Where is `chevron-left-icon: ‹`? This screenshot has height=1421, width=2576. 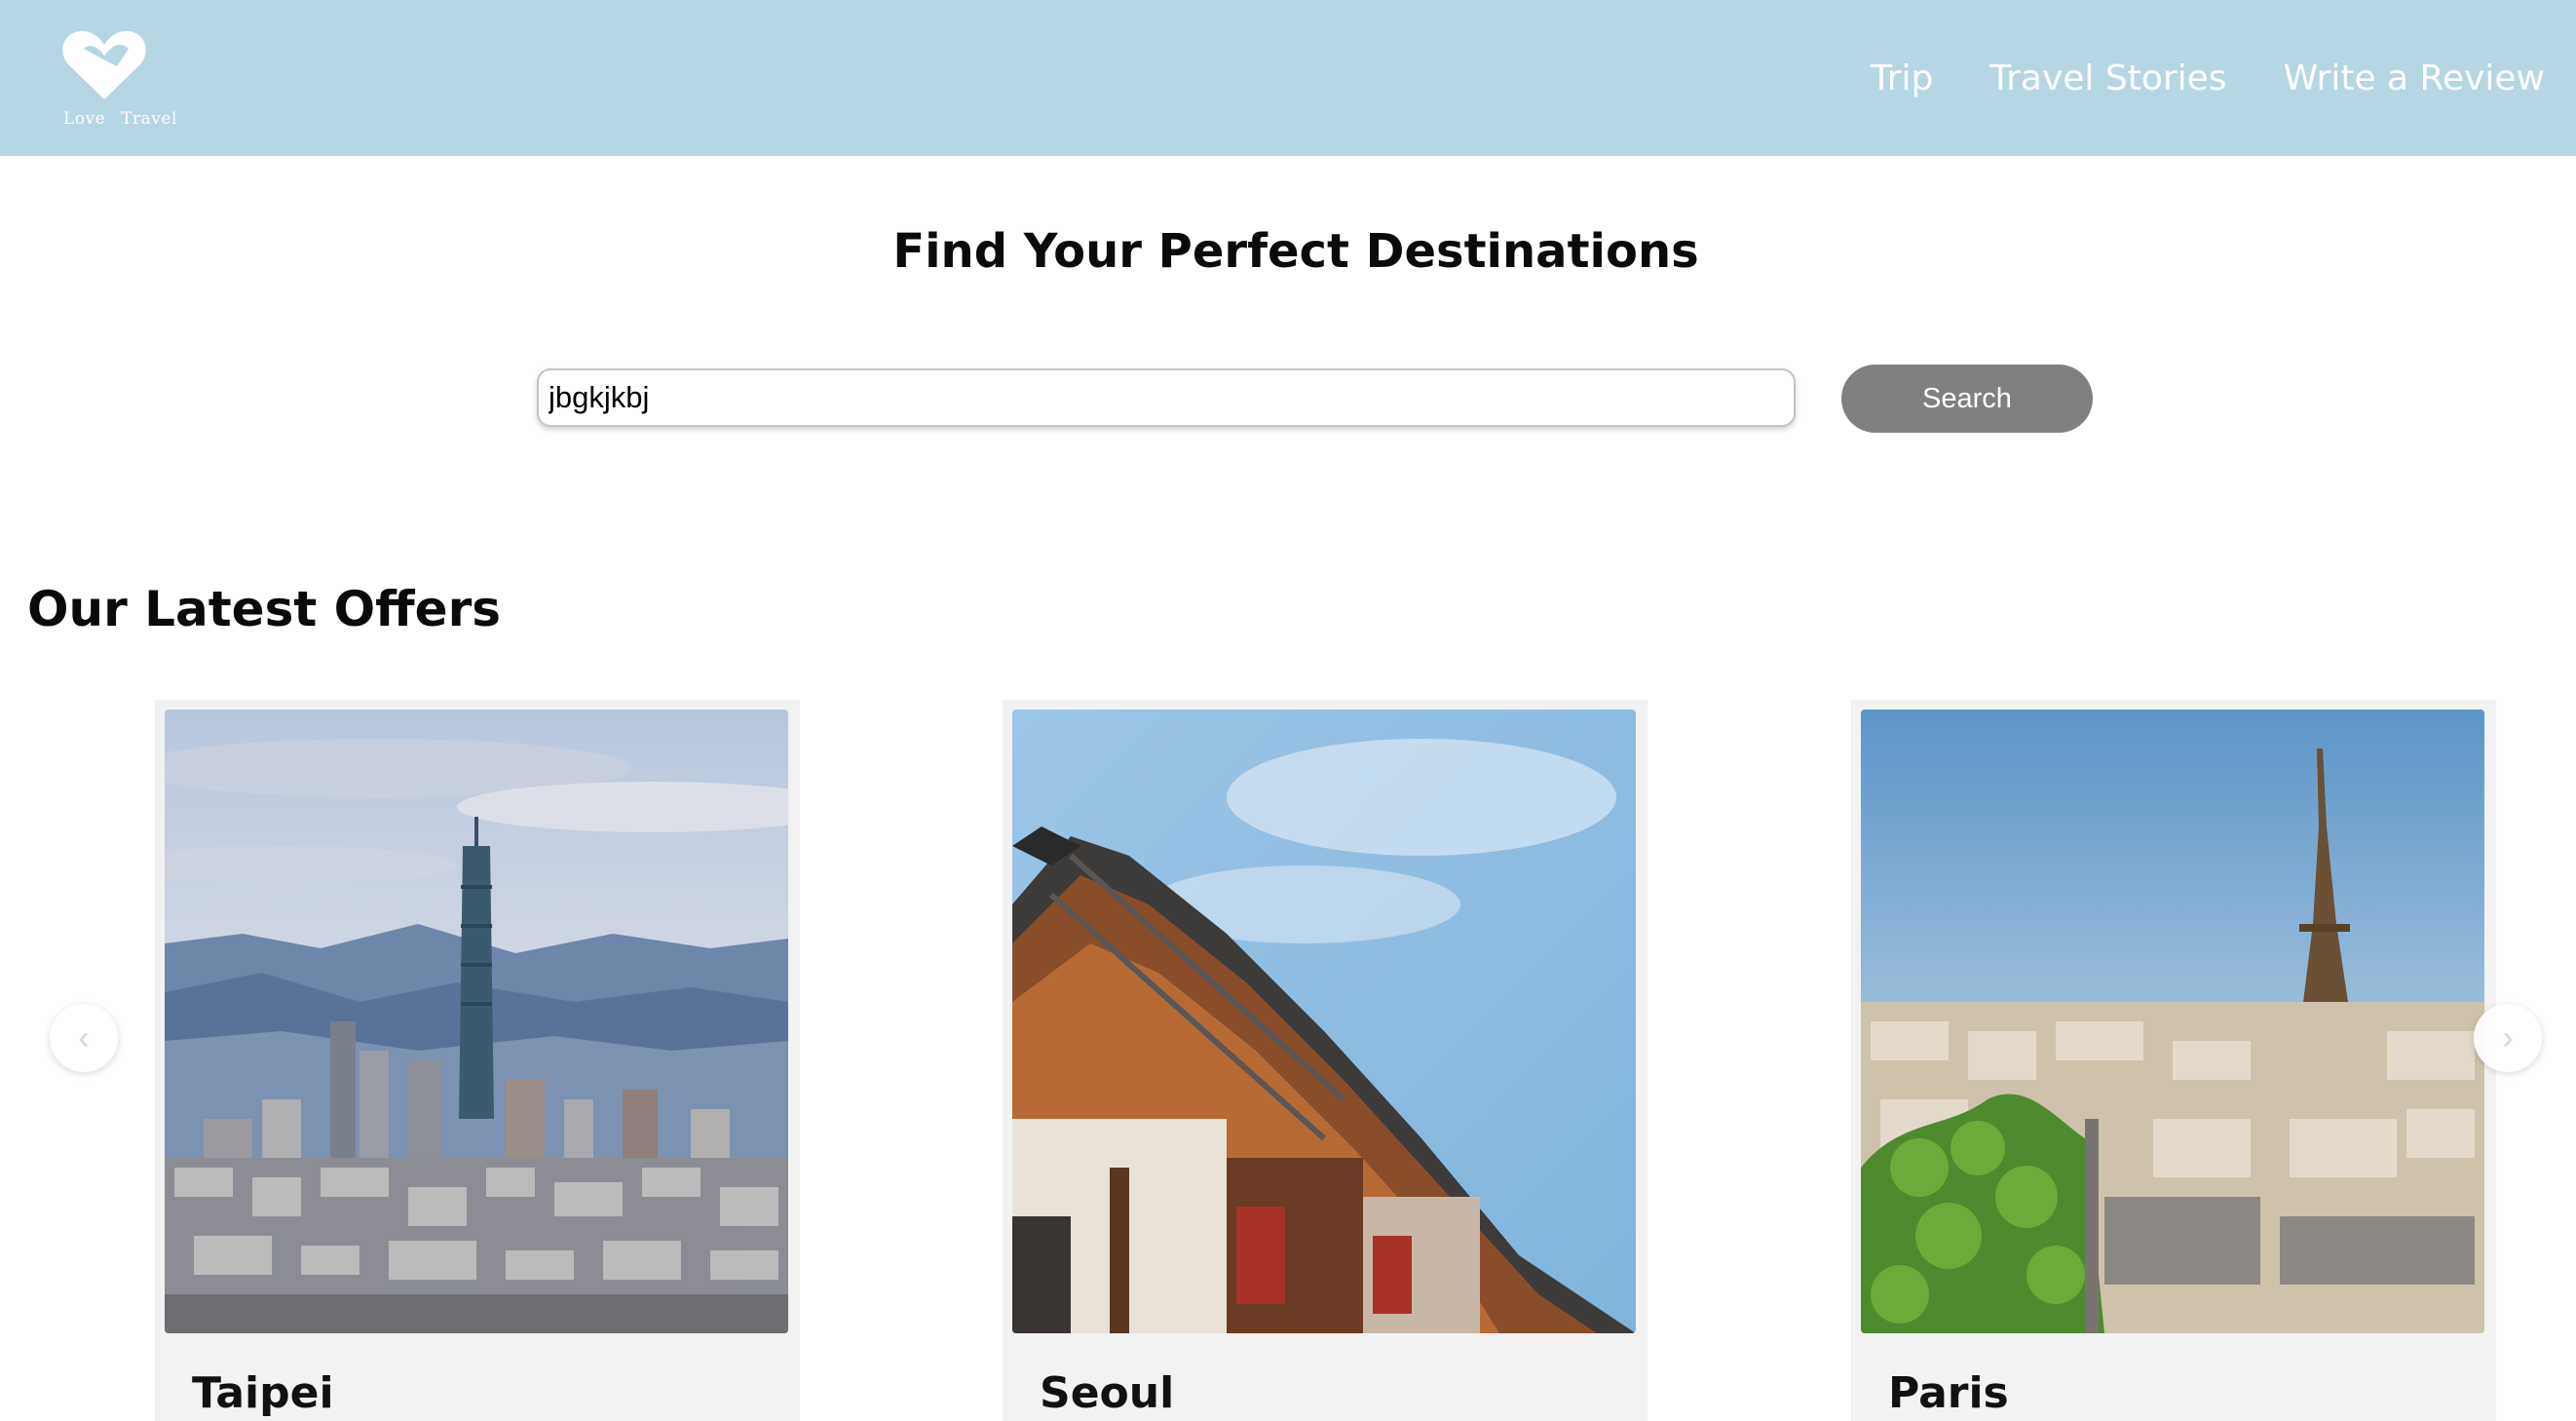
chevron-left-icon: ‹ is located at coordinates (84, 1037).